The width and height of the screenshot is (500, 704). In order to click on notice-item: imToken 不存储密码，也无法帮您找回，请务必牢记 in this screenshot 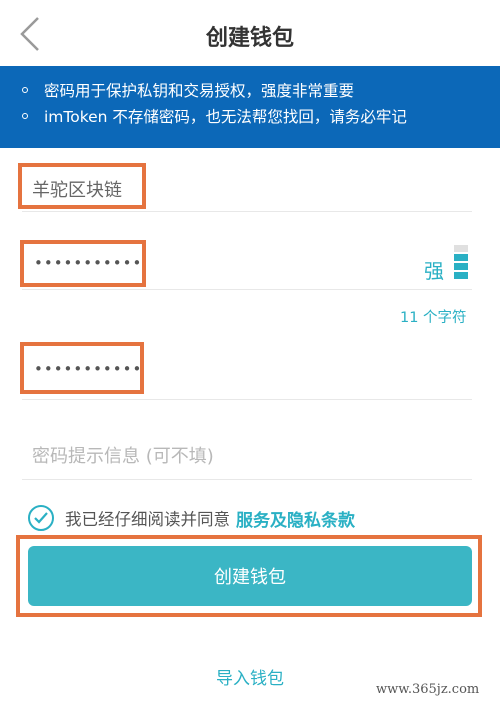, I will do `click(261, 116)`.